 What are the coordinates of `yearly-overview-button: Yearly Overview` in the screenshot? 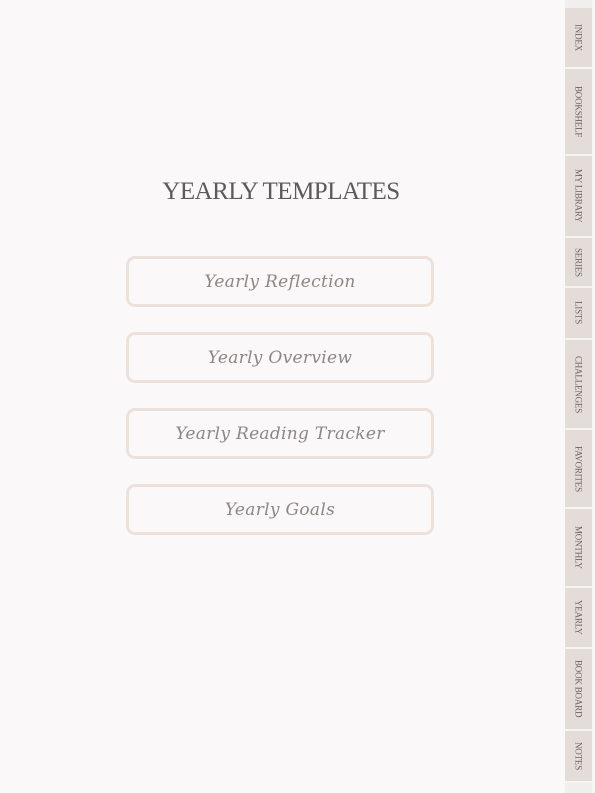 It's located at (280, 357).